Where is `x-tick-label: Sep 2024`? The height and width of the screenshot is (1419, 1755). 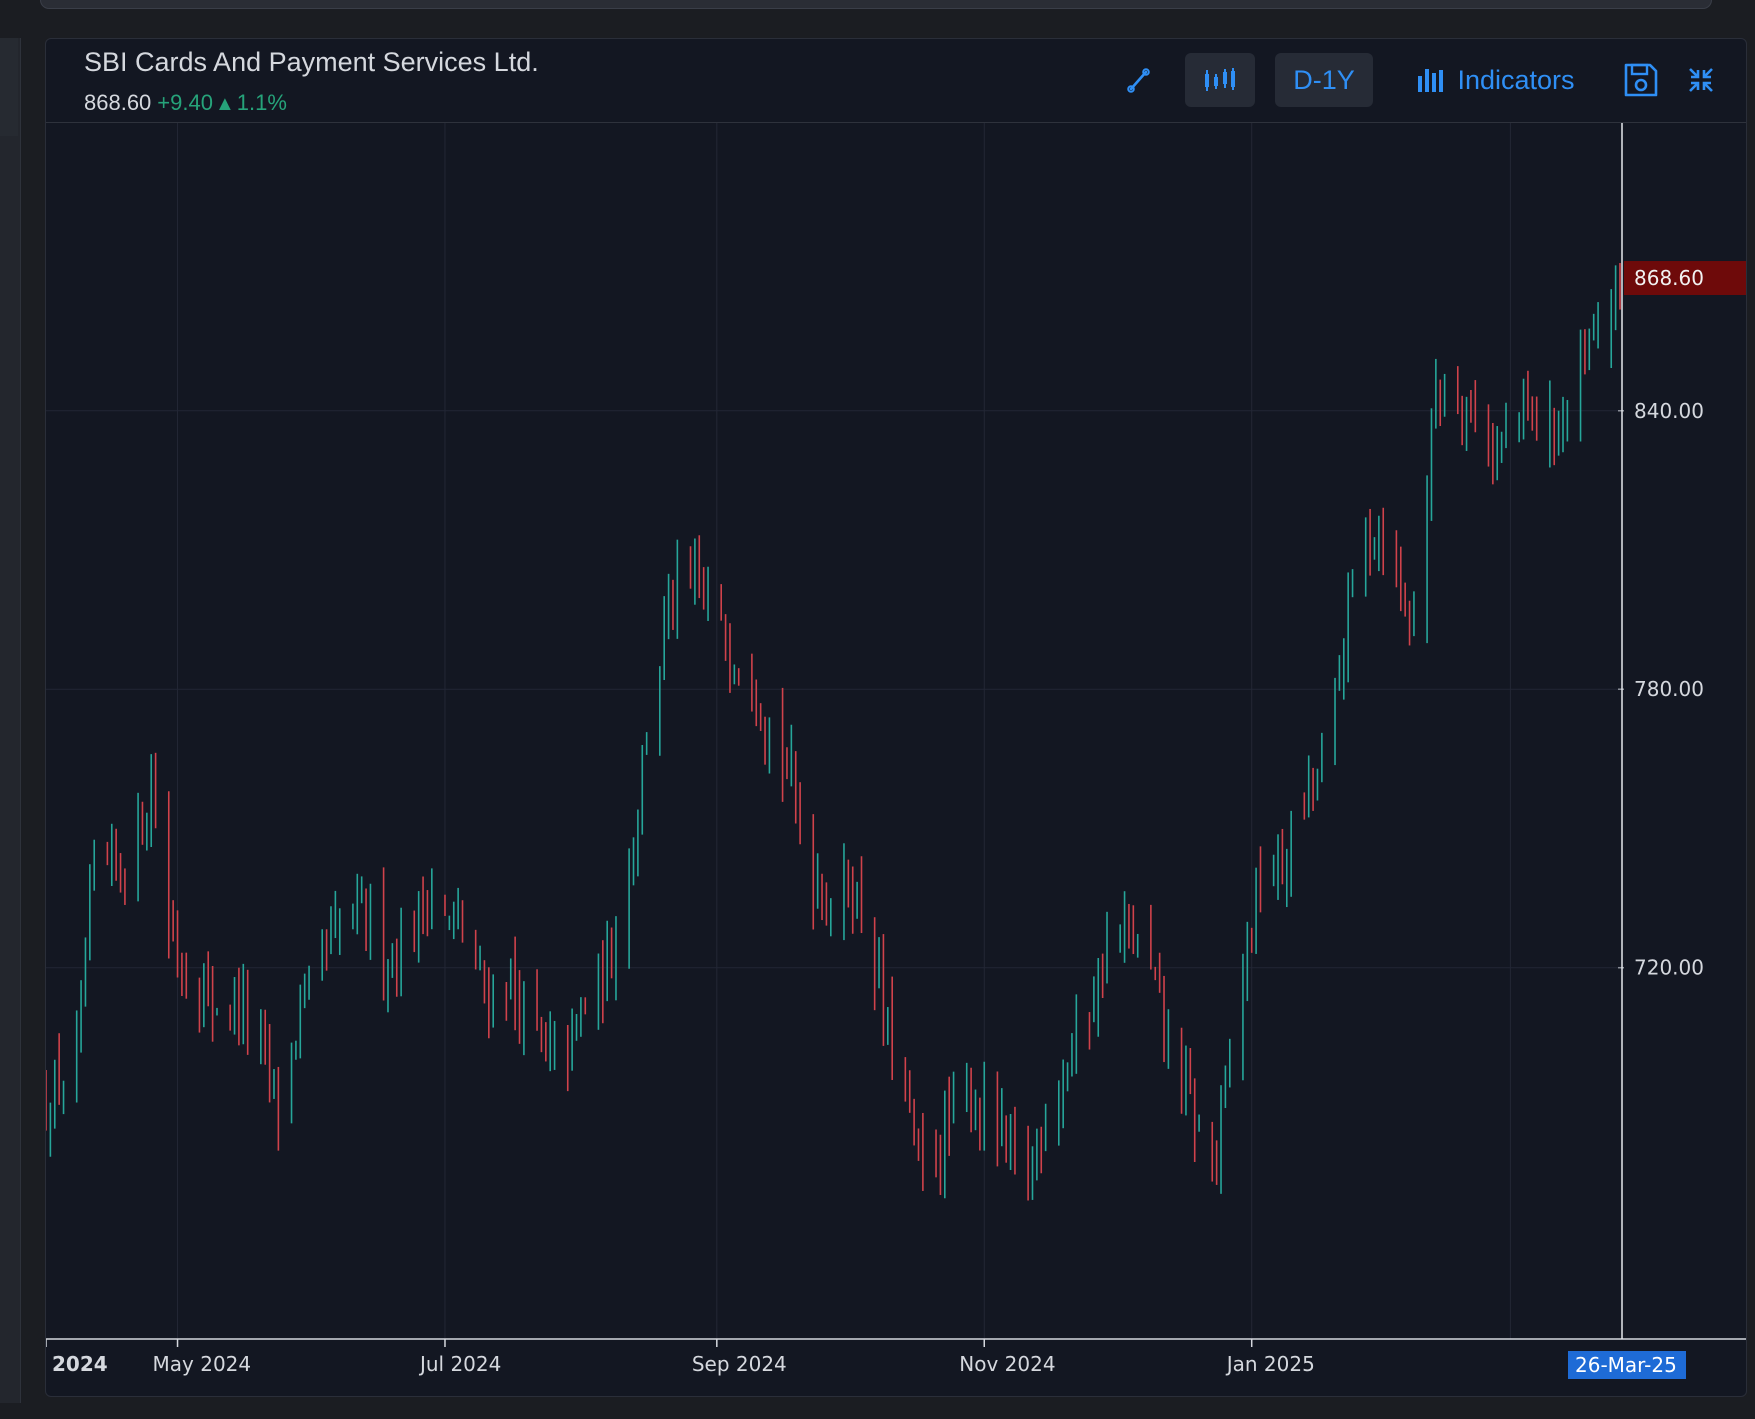
x-tick-label: Sep 2024 is located at coordinates (739, 1364).